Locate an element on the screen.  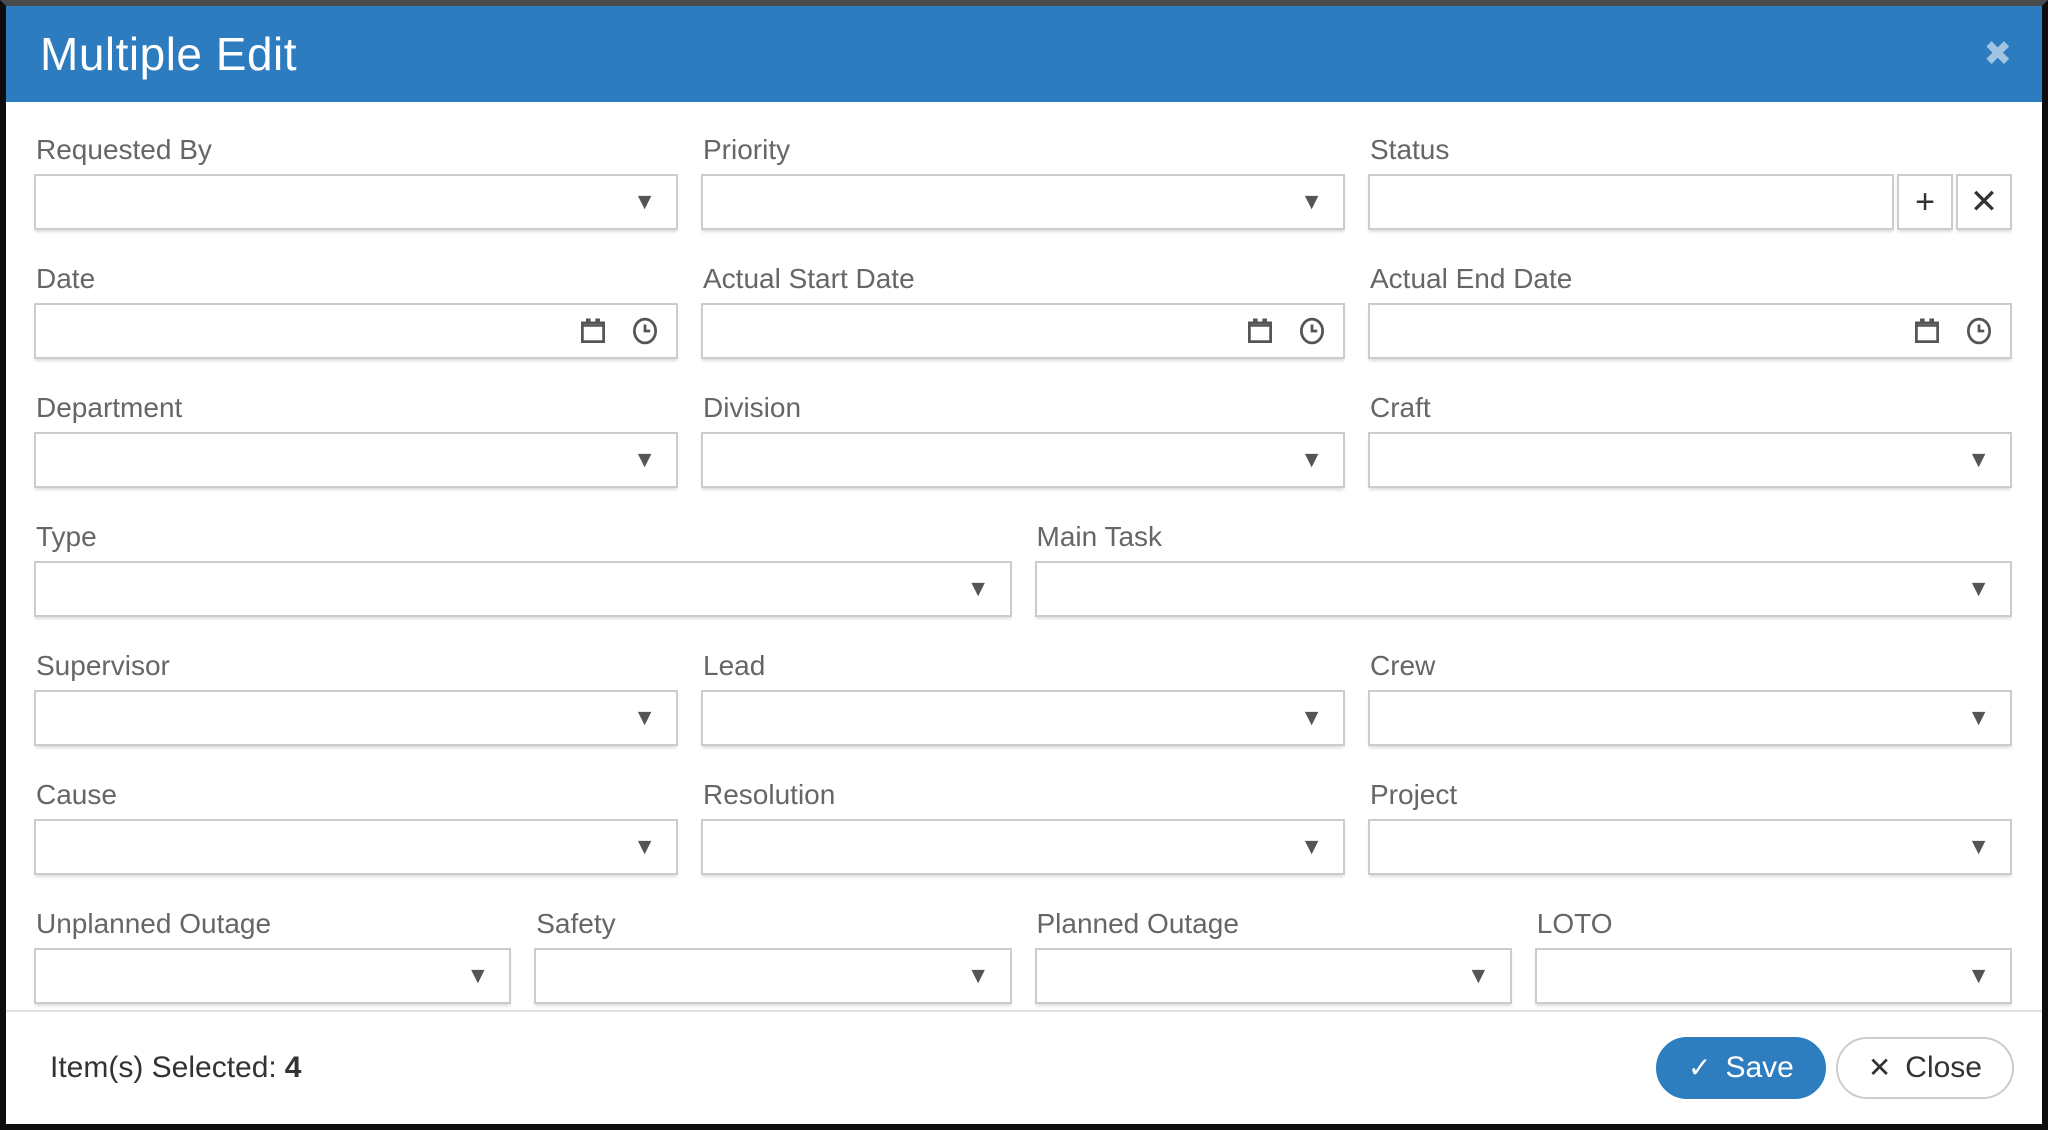
requested-by-label: Requested By is located at coordinates (124, 149).